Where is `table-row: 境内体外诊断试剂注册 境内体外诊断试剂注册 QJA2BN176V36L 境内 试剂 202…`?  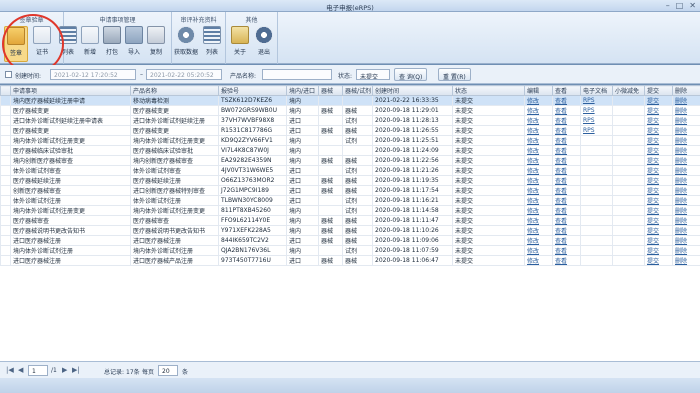 table-row: 境内体外诊断试剂注册 境内体外诊断试剂注册 QJA2BN176V36L 境内 试剂 202… is located at coordinates (350, 250).